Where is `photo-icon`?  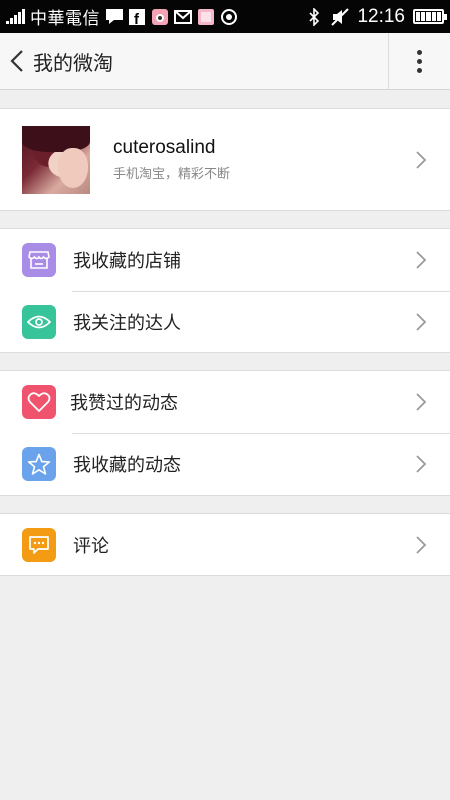
photo-icon is located at coordinates (206, 16).